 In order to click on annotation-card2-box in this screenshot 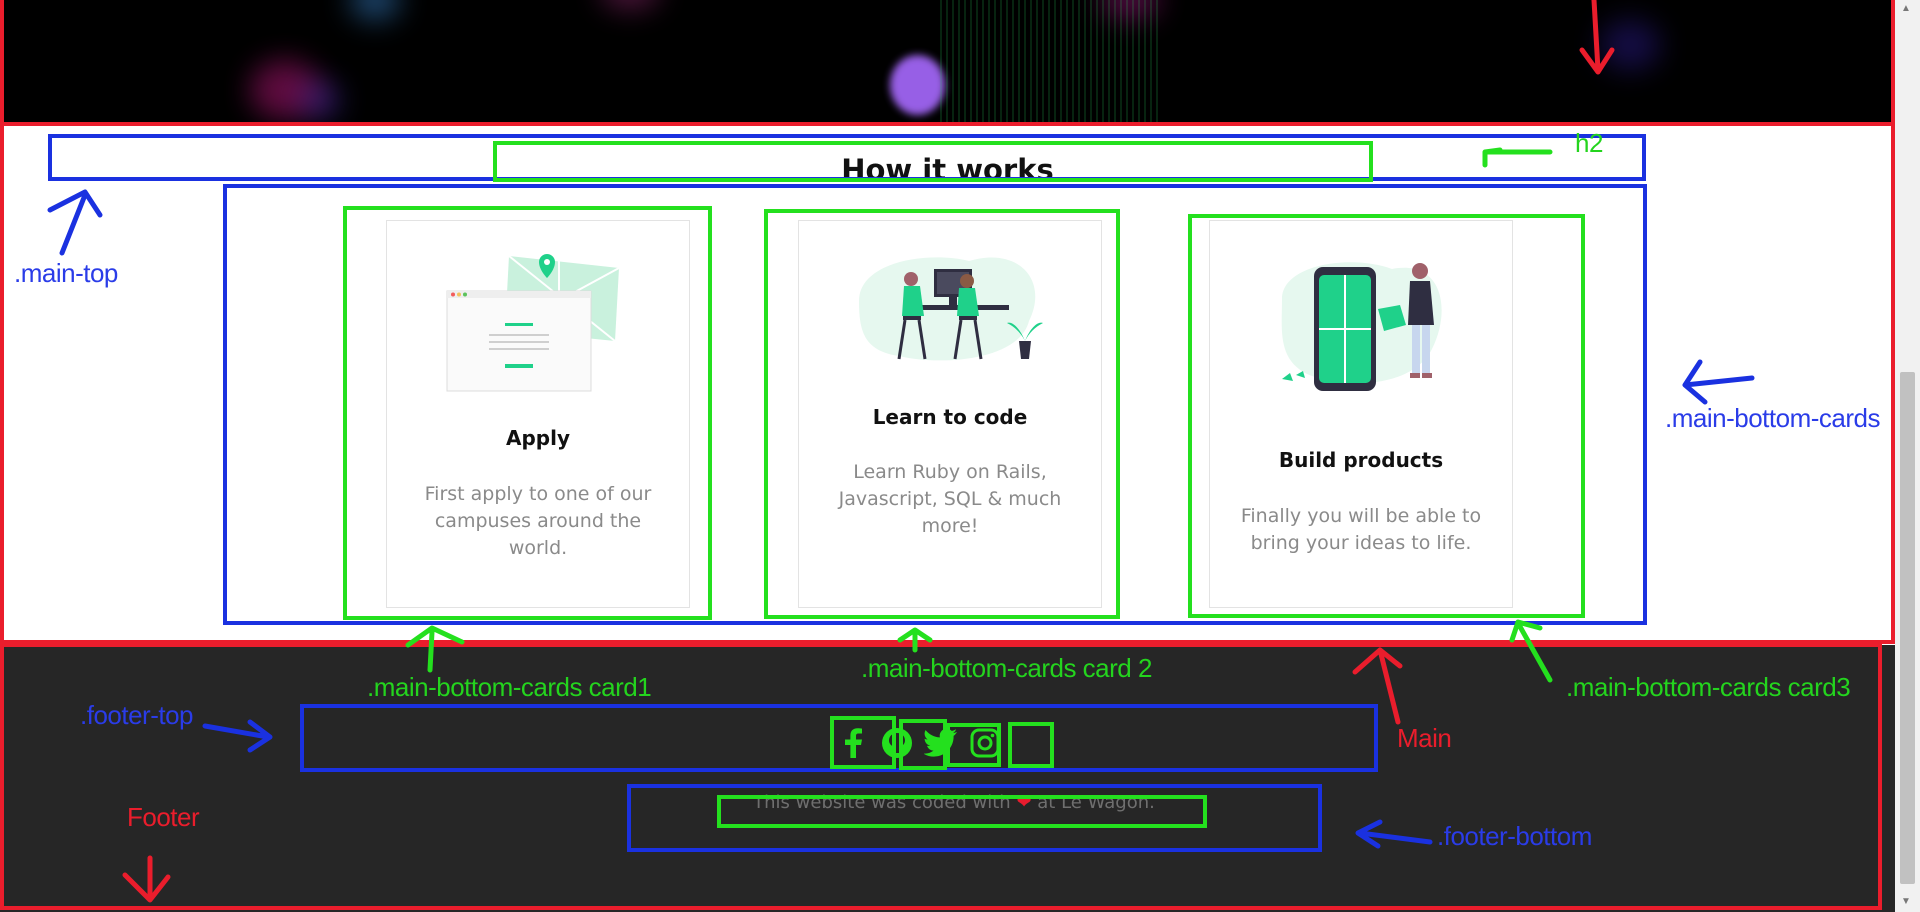, I will do `click(942, 414)`.